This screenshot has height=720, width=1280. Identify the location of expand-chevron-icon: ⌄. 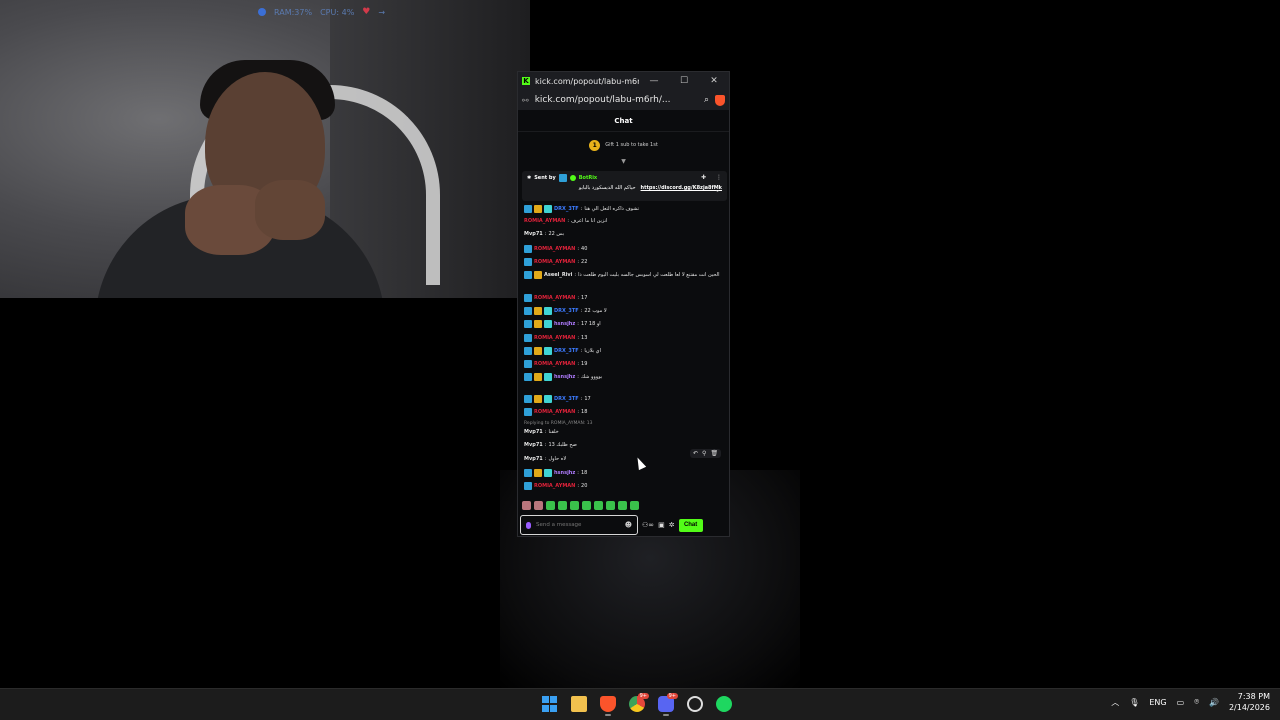
(717, 190).